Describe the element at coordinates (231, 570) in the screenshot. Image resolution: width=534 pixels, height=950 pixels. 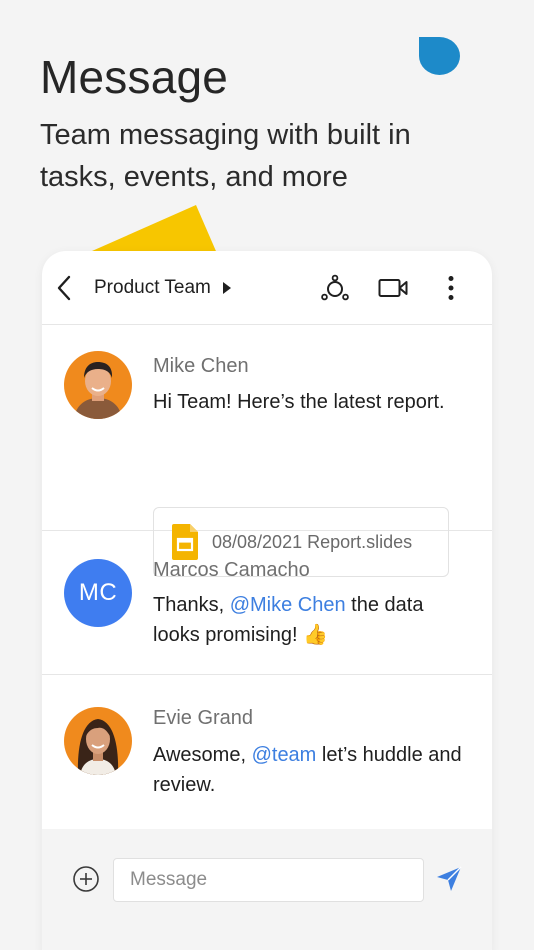
I see `sender-name: Marcos Camacho` at that location.